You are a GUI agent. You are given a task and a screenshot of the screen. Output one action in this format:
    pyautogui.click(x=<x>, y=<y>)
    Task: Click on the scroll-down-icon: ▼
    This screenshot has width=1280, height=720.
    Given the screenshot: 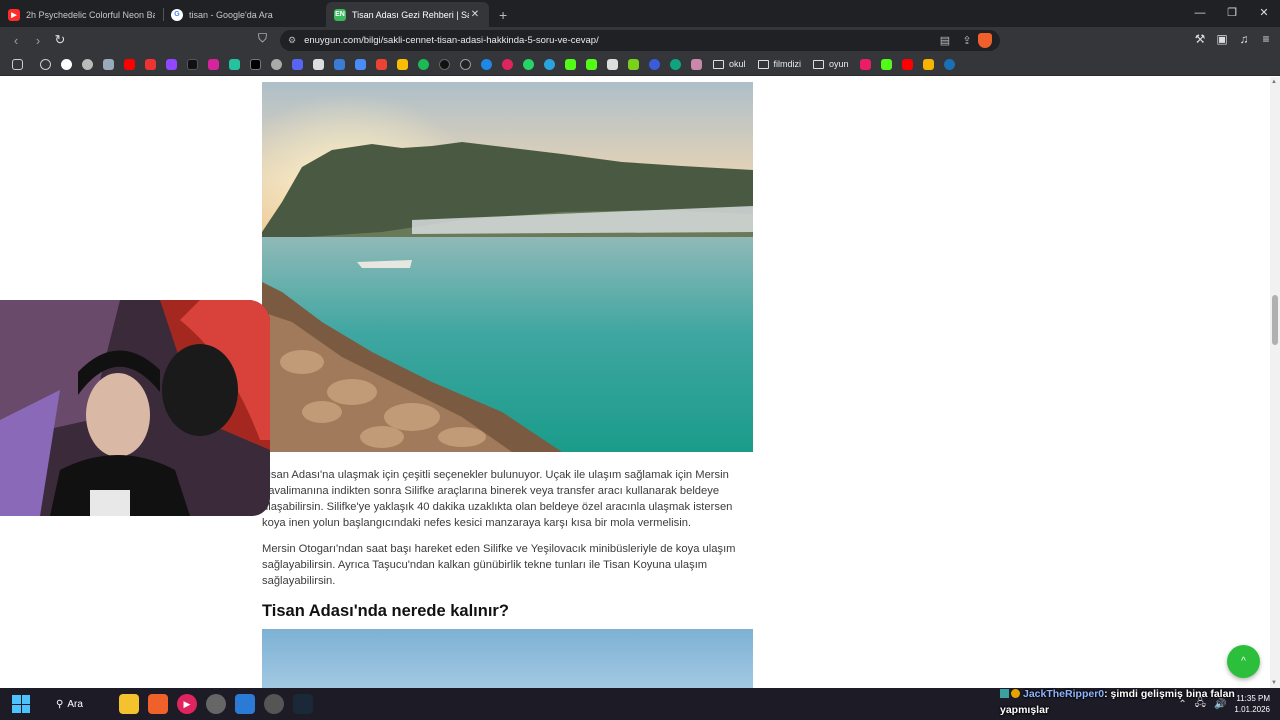 What is the action you would take?
    pyautogui.click(x=1274, y=683)
    